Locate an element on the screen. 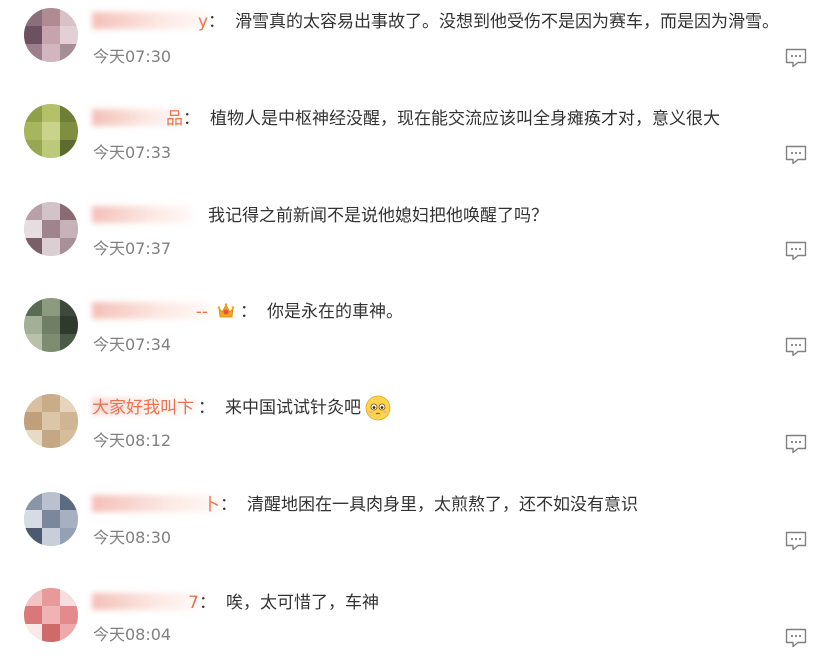 Image resolution: width=823 pixels, height=672 pixels. comment-body: y： 滑雪真的太容易出事故了。没想到他受伤不是因为赛车，而是因为滑雪。 is located at coordinates (442, 22).